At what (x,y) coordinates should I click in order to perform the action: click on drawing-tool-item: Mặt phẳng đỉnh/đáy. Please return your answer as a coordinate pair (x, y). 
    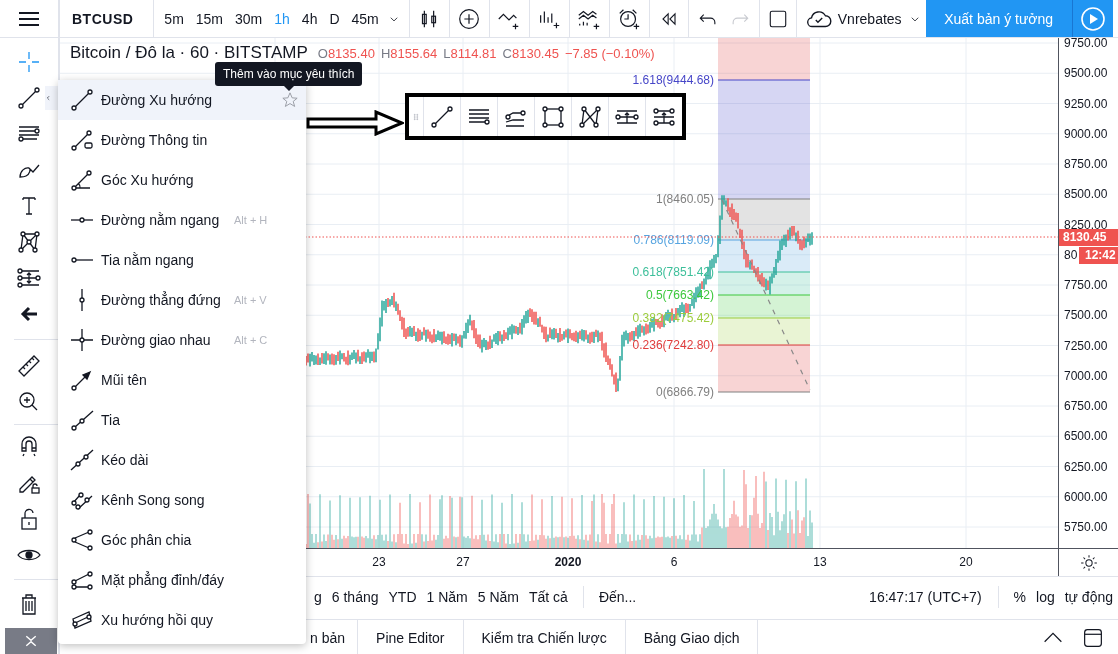
    Looking at the image, I should click on (182, 580).